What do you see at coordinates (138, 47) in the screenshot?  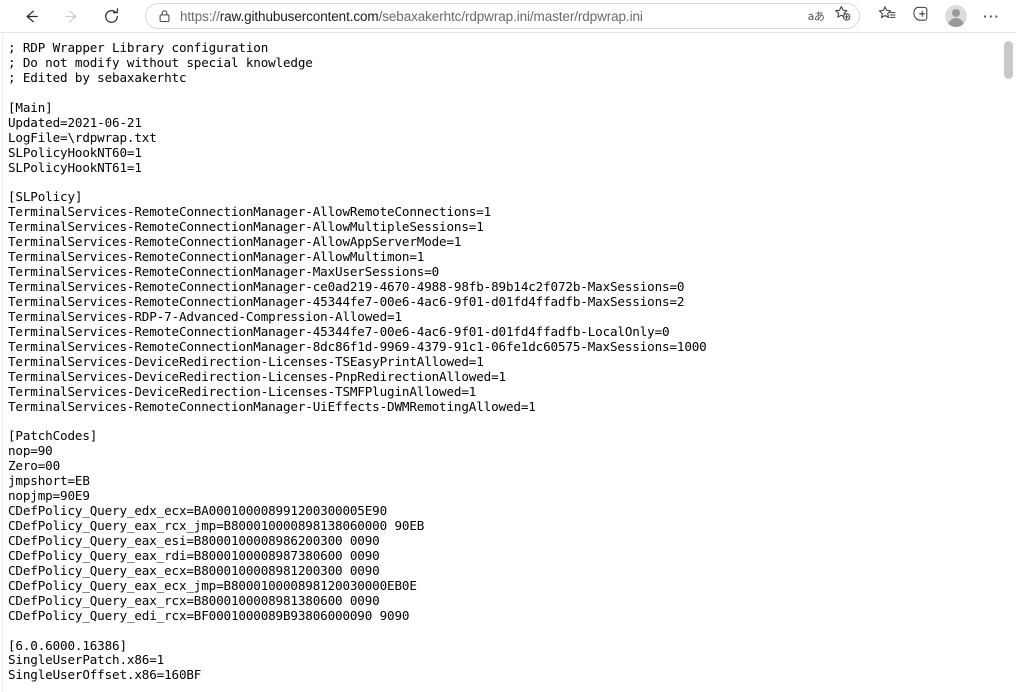 I see `document-line: ; RDP Wrapper Library configuration` at bounding box center [138, 47].